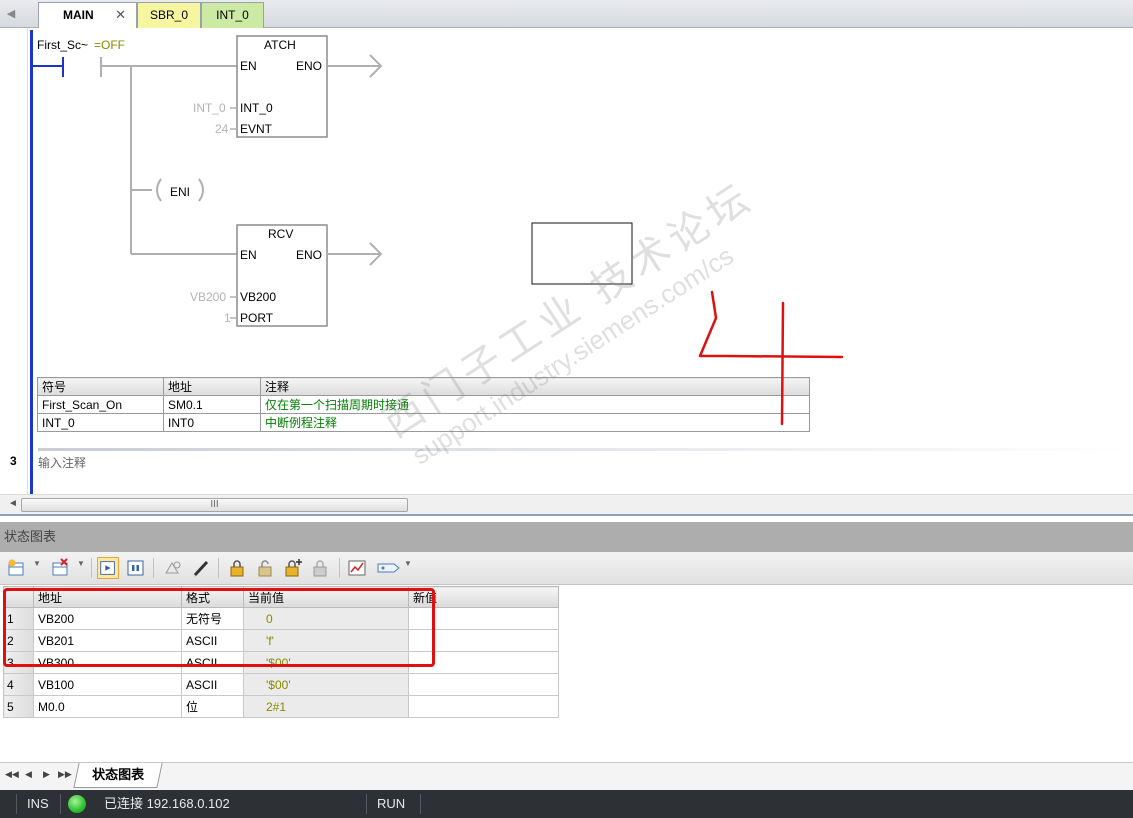 This screenshot has width=1133, height=818. I want to click on tag-label-icon, so click(388, 568).